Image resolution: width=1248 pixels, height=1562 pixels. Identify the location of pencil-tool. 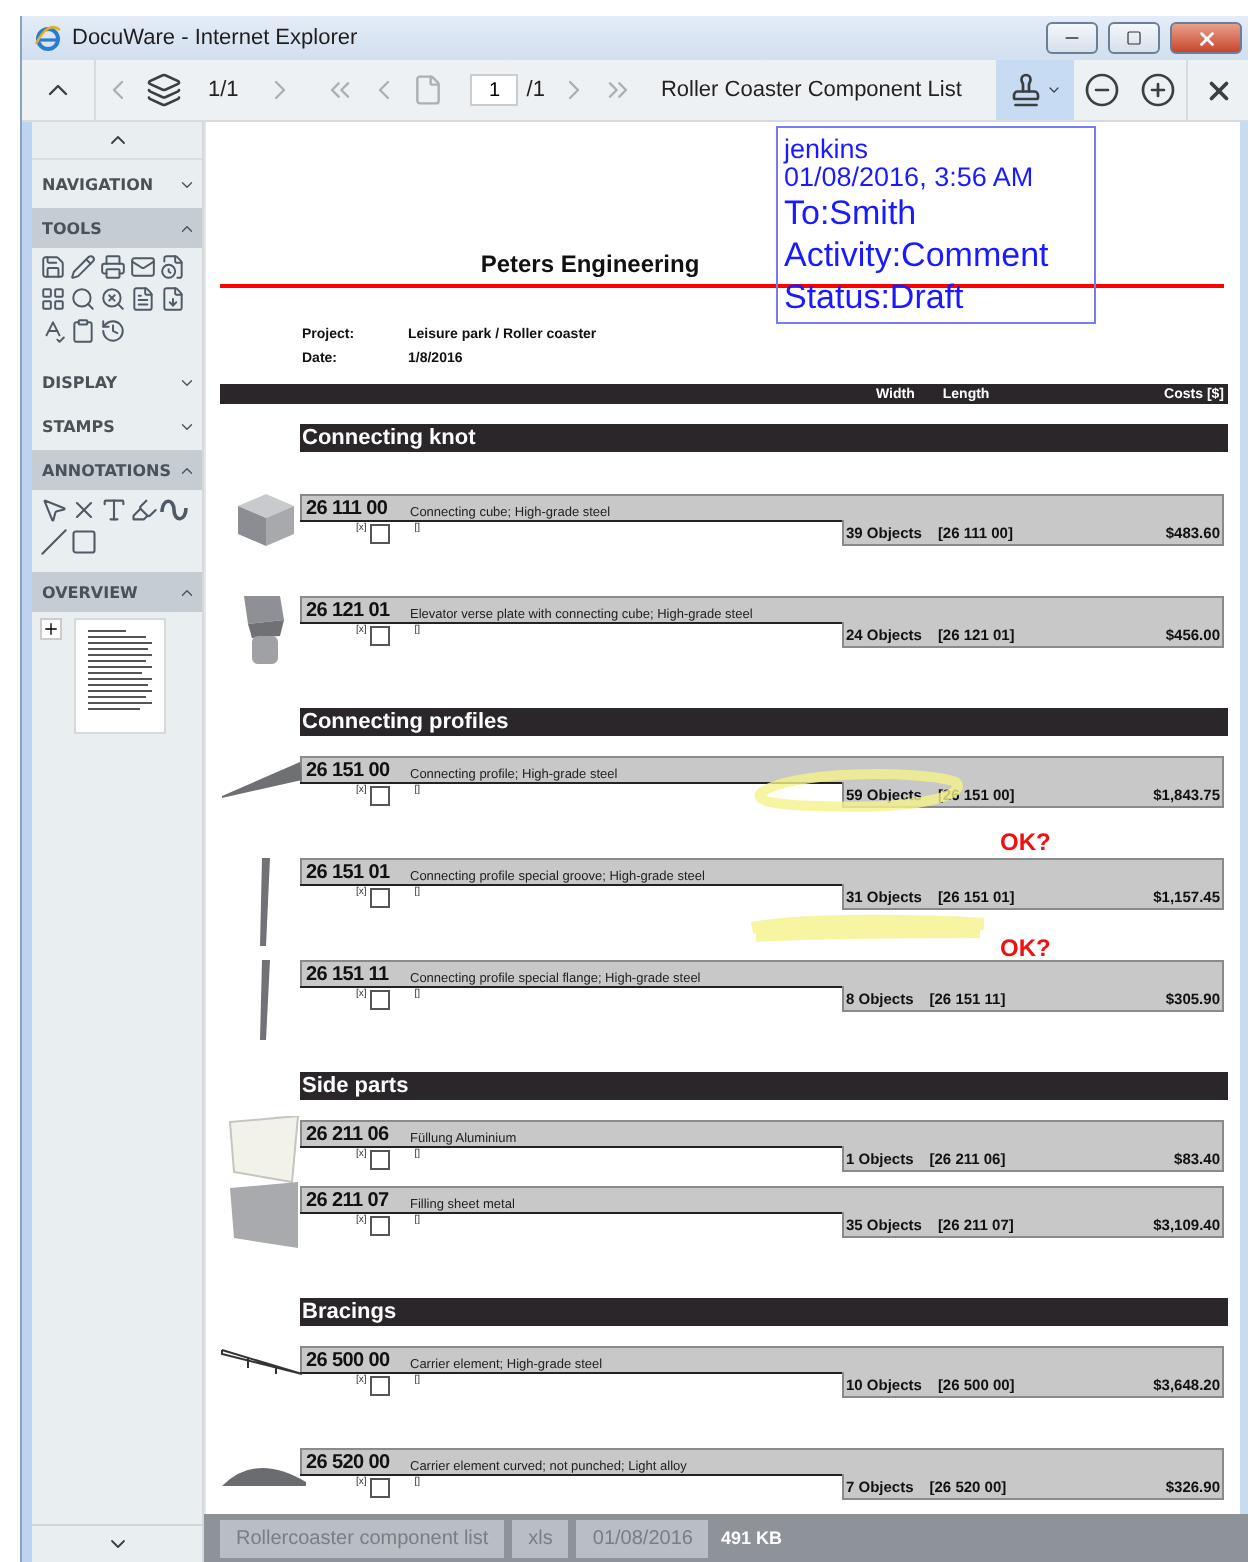
(84, 268).